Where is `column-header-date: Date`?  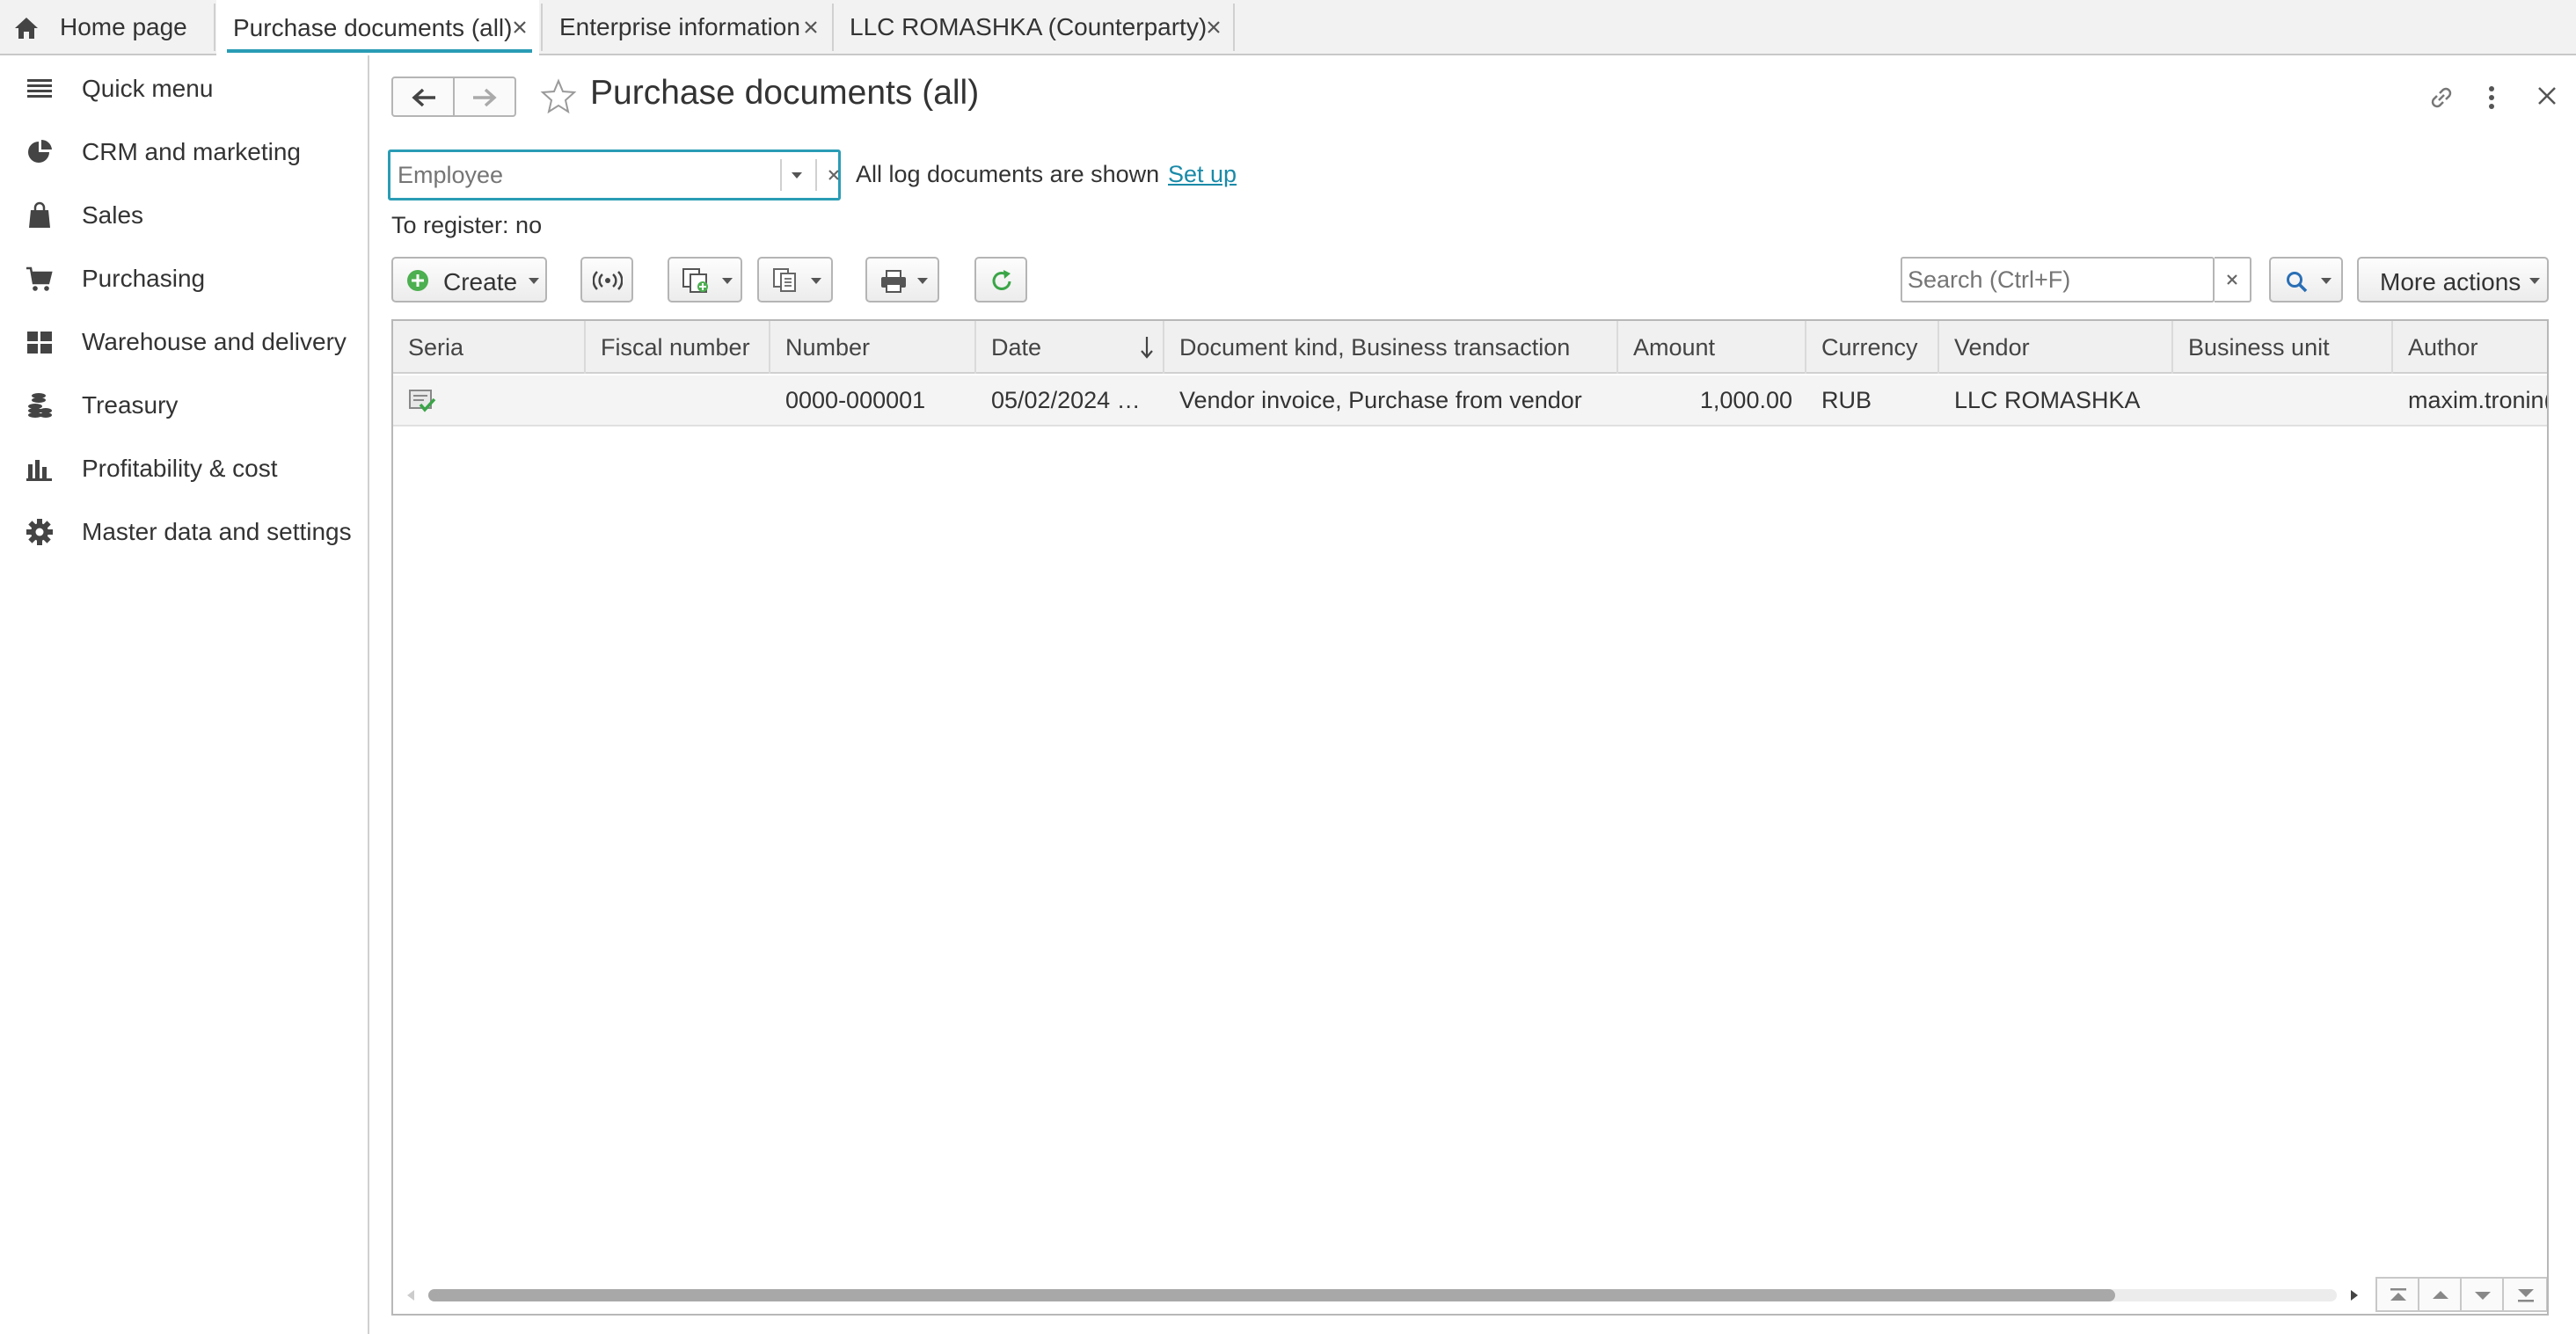 column-header-date: Date is located at coordinates (1070, 347).